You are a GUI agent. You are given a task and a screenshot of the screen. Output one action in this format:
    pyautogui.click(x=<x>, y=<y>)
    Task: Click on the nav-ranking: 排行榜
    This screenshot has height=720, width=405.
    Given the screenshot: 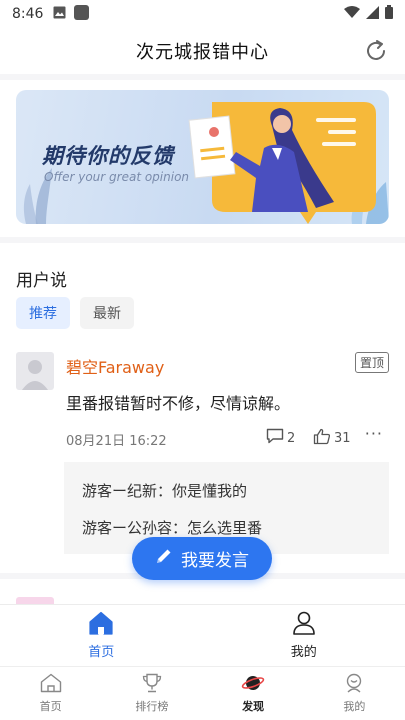 What is the action you would take?
    pyautogui.click(x=151, y=693)
    